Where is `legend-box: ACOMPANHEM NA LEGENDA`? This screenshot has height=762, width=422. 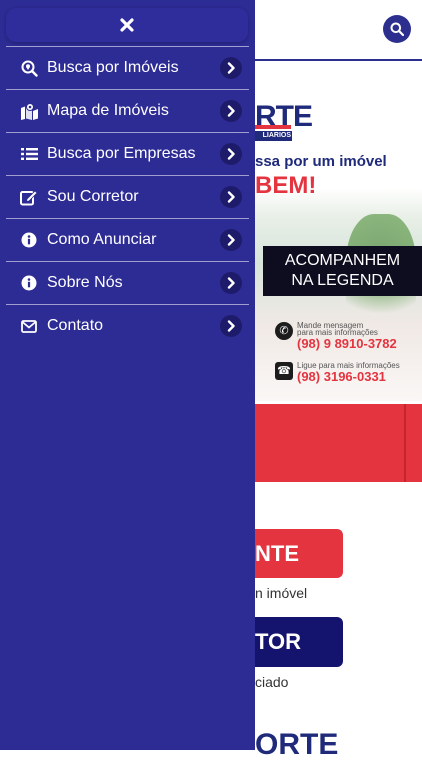
legend-box: ACOMPANHEM NA LEGENDA is located at coordinates (342, 271).